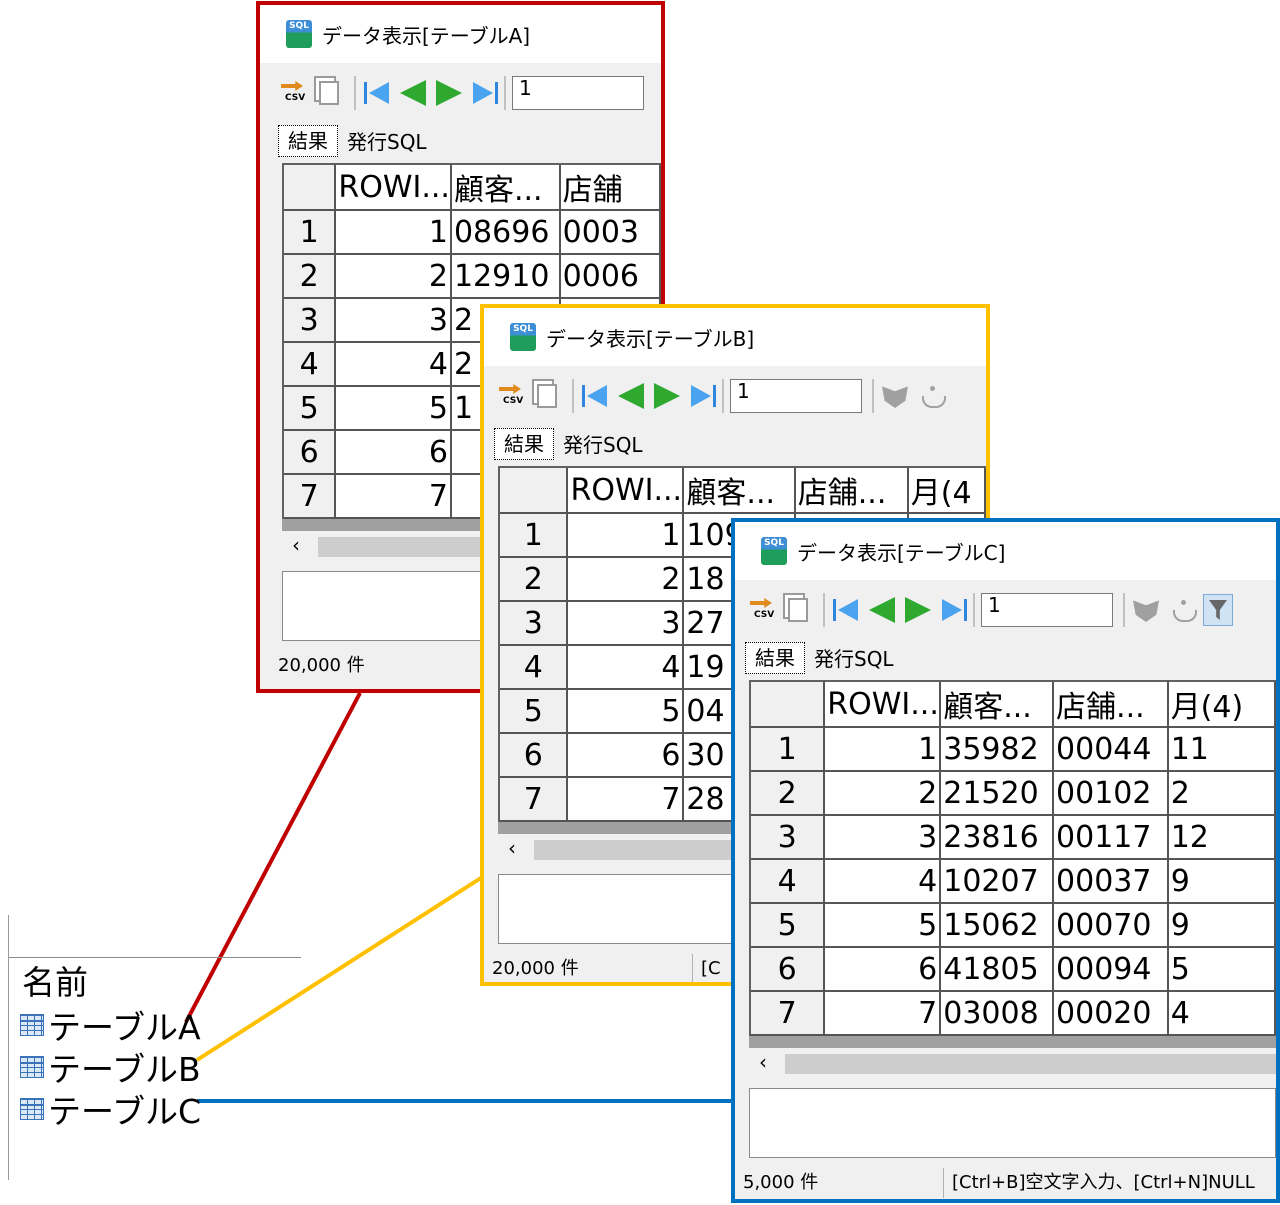 The height and width of the screenshot is (1205, 1280). What do you see at coordinates (997, 837) in the screenshot?
I see `cell: 23816` at bounding box center [997, 837].